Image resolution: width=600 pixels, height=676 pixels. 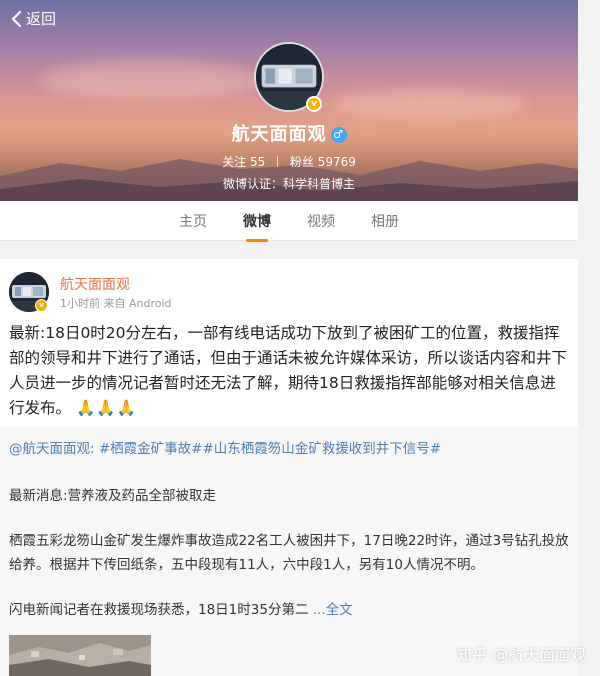 I want to click on repost-header: @航天面面观: #栖霞金矿事故##山东栖霞笏山金矿救援收到井下信号#, so click(x=290, y=449).